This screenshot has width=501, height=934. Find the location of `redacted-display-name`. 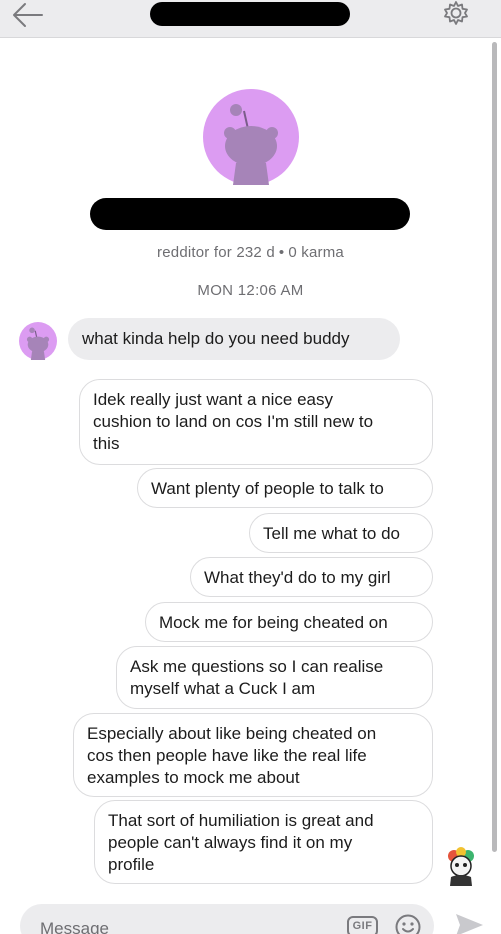

redacted-display-name is located at coordinates (250, 214).